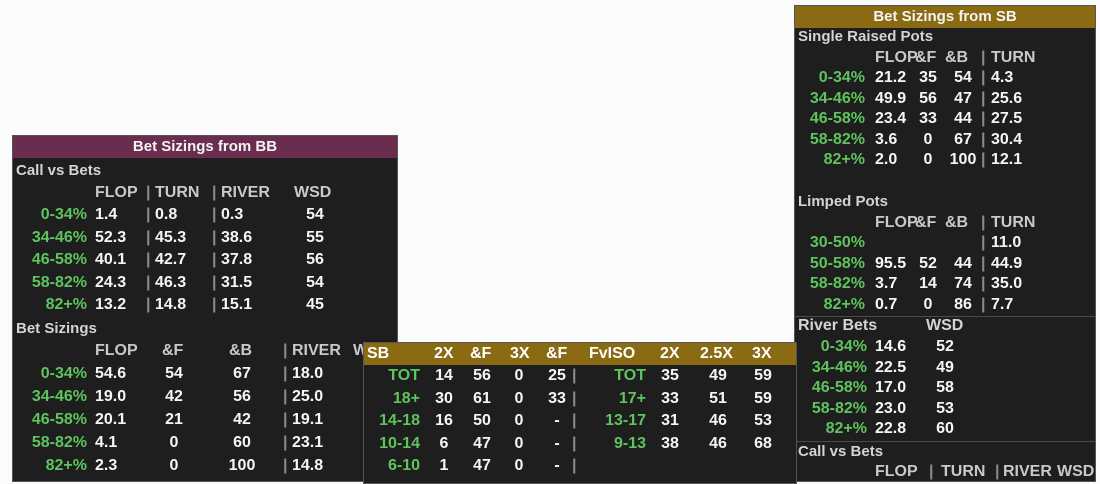 This screenshot has width=1100, height=484. What do you see at coordinates (718, 375) in the screenshot?
I see `value-2-5x: 49` at bounding box center [718, 375].